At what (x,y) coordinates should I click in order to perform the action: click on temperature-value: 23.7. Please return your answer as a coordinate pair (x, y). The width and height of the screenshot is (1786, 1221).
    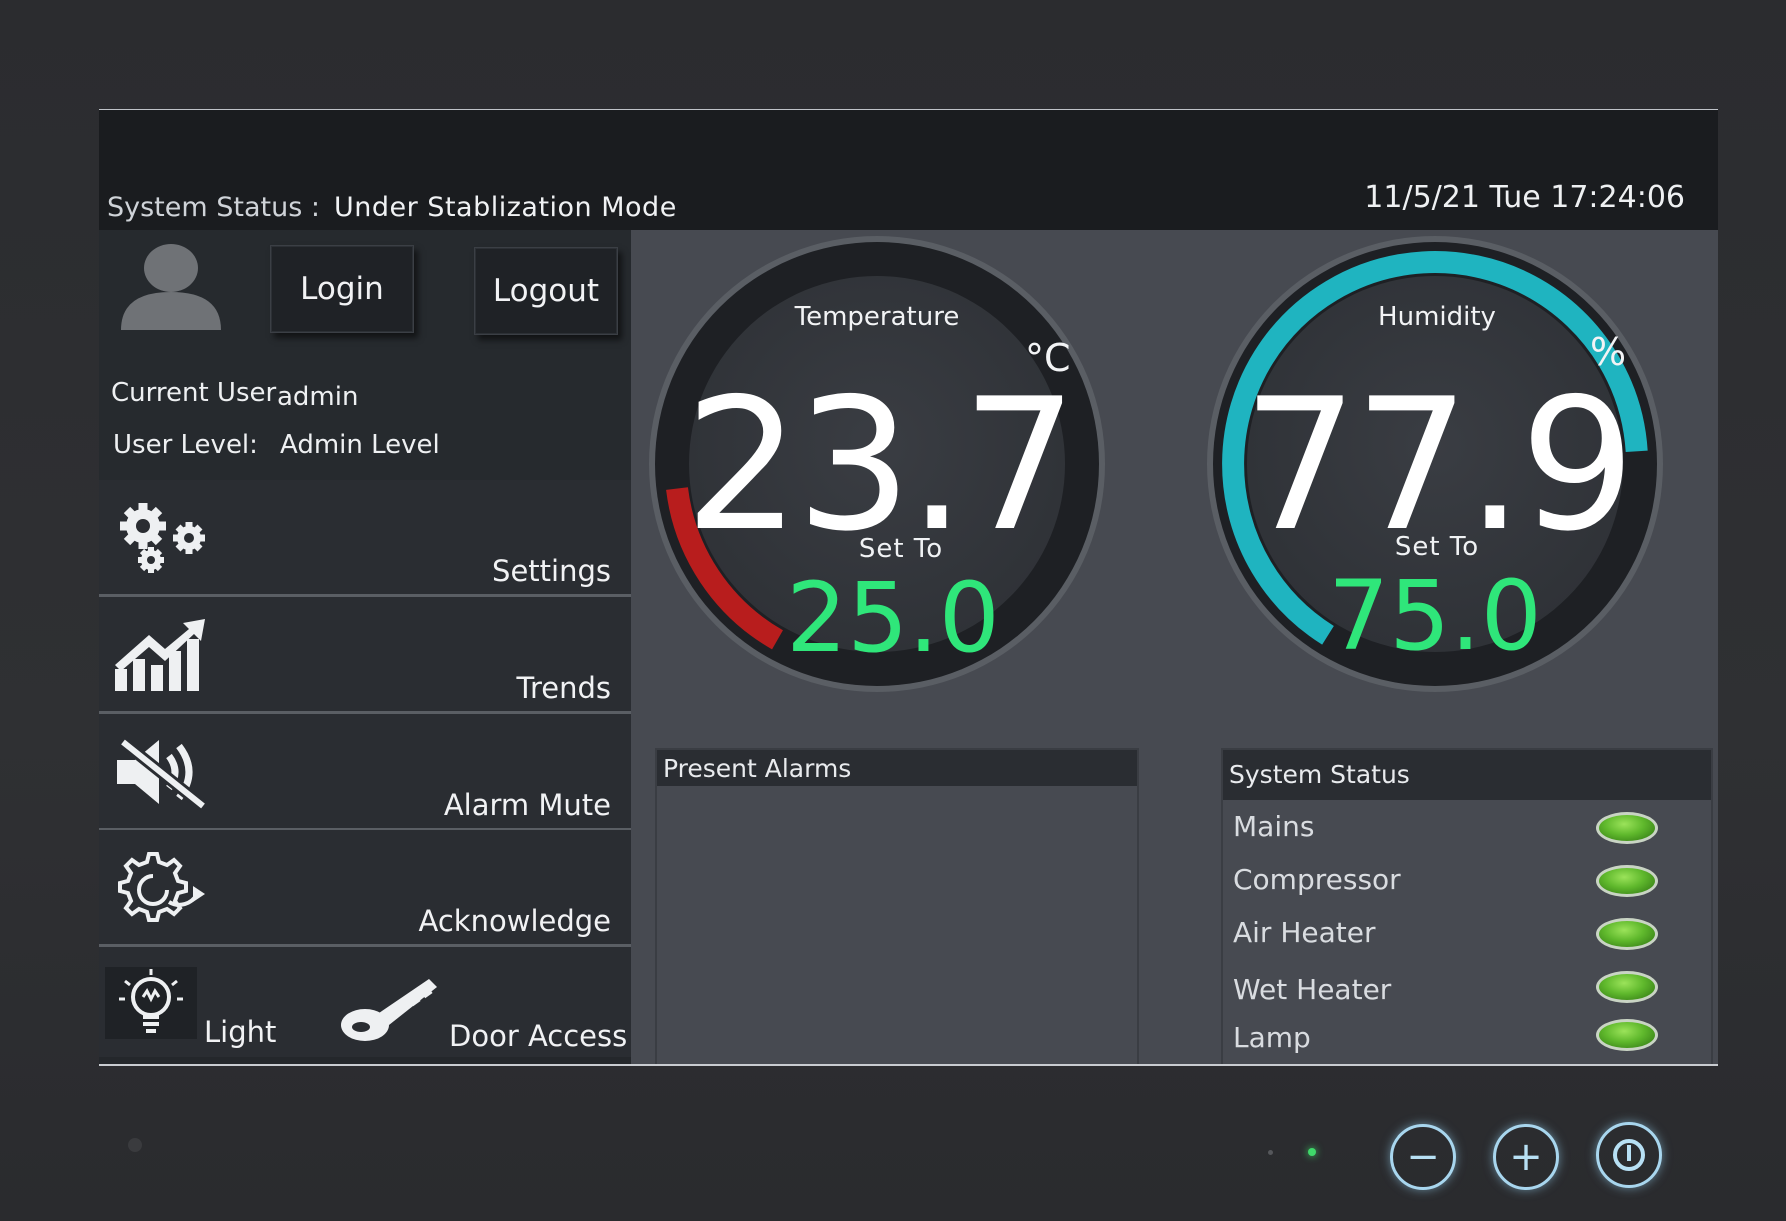
    Looking at the image, I should click on (880, 465).